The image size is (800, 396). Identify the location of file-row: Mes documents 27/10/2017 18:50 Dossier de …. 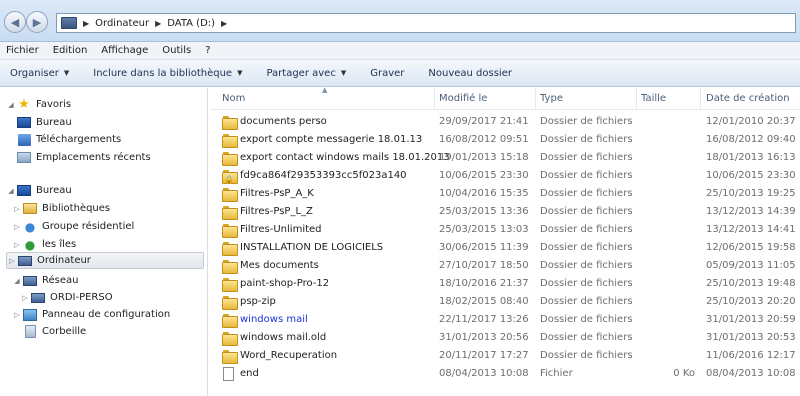
(505, 266).